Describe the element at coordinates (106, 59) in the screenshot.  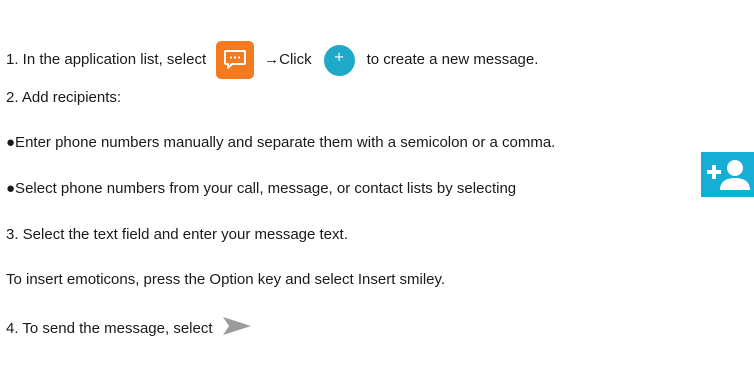
I see `step-1-prefix: 1. In the application list, select` at that location.